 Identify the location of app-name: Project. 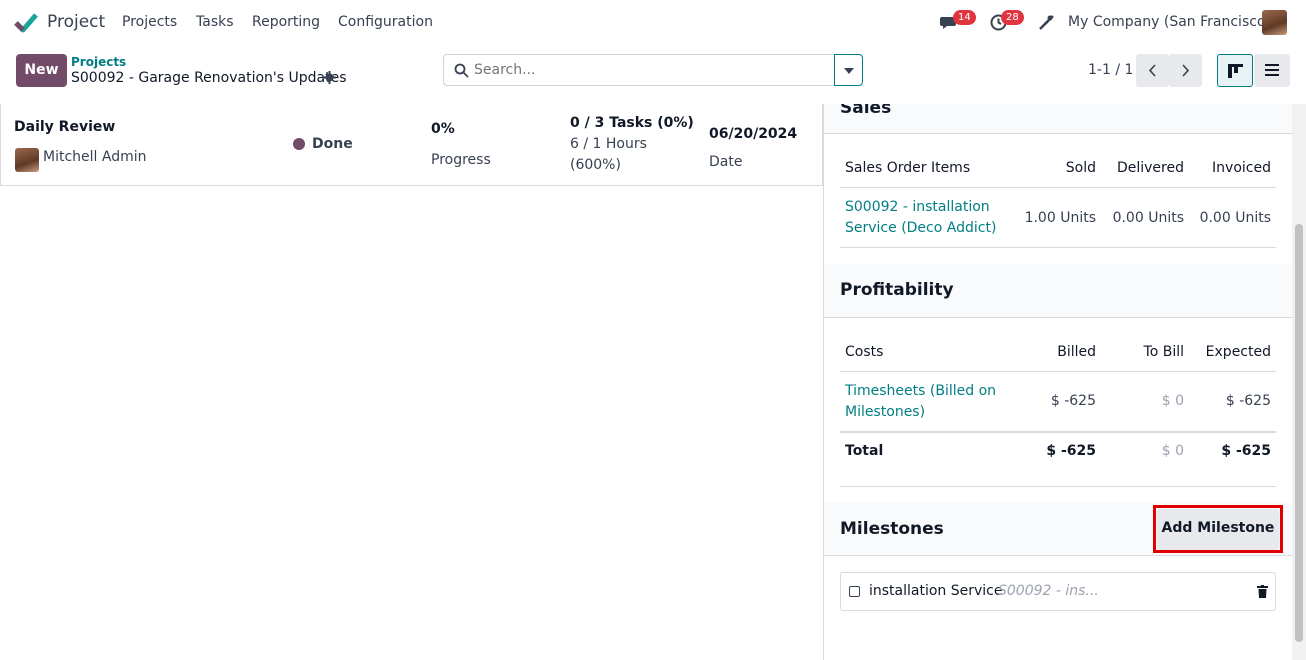
(76, 22).